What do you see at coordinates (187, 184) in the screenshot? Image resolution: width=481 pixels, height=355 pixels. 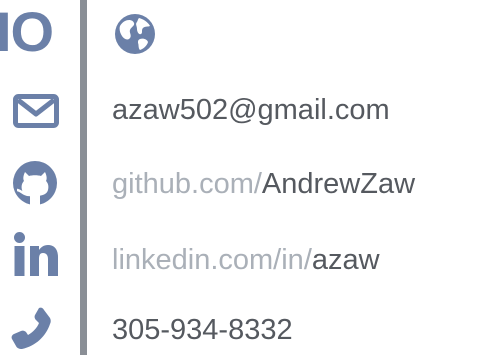 I see `github-prefix: github.com/` at bounding box center [187, 184].